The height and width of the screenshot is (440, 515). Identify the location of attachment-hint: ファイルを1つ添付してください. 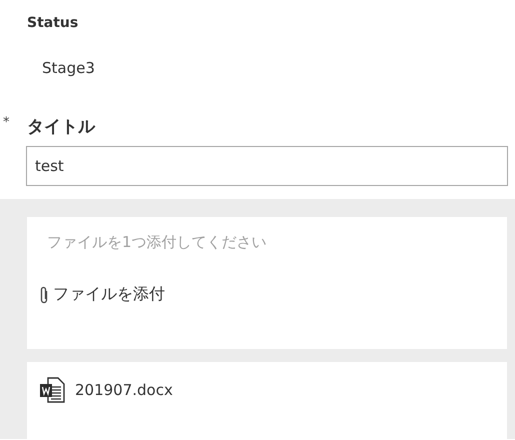
(157, 242).